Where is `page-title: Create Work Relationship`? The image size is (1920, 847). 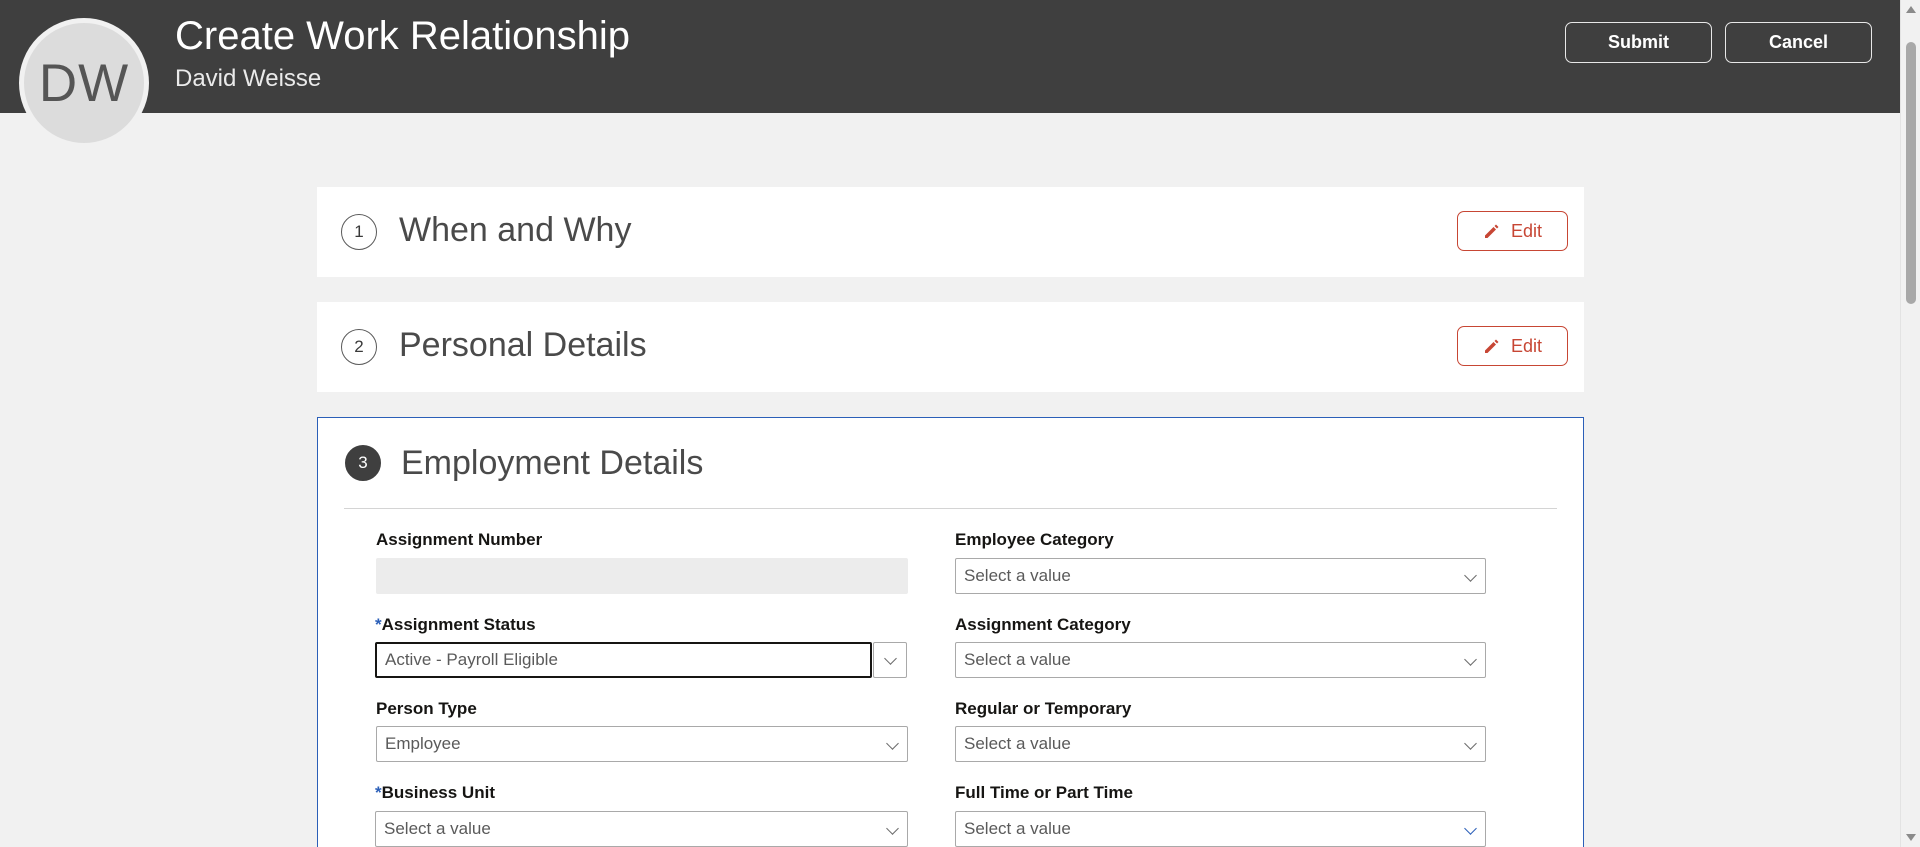
page-title: Create Work Relationship is located at coordinates (403, 36).